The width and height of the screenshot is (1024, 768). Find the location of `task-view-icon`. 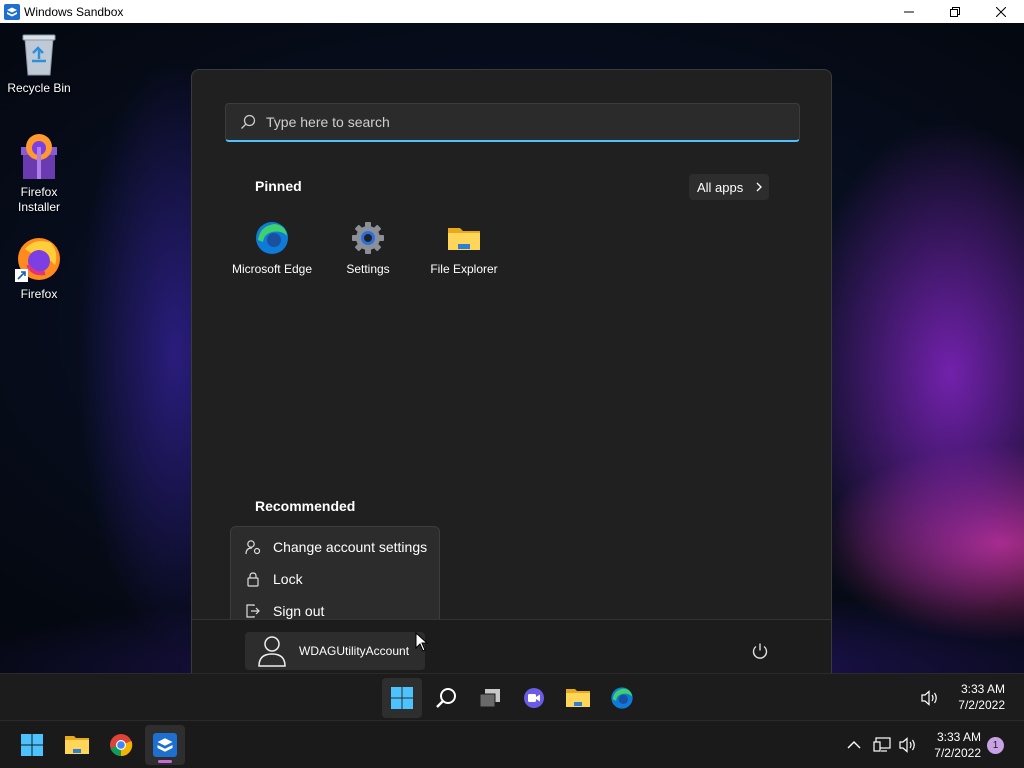

task-view-icon is located at coordinates (489, 698).